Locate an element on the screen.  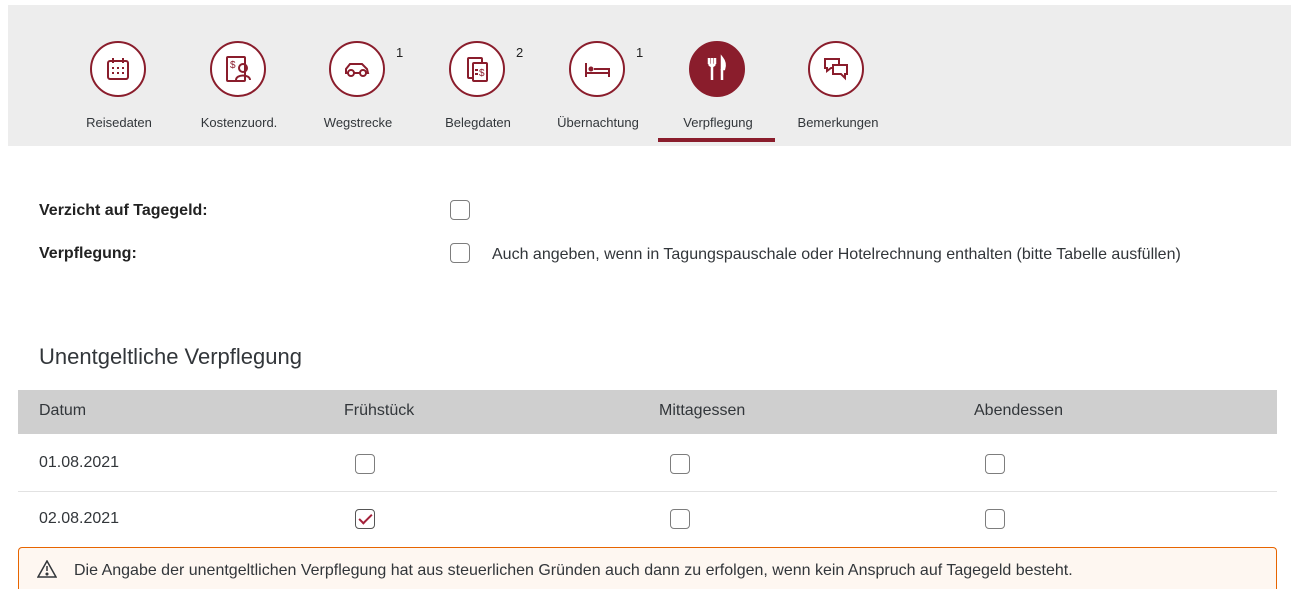
receipt-icon: $ is located at coordinates (477, 69).